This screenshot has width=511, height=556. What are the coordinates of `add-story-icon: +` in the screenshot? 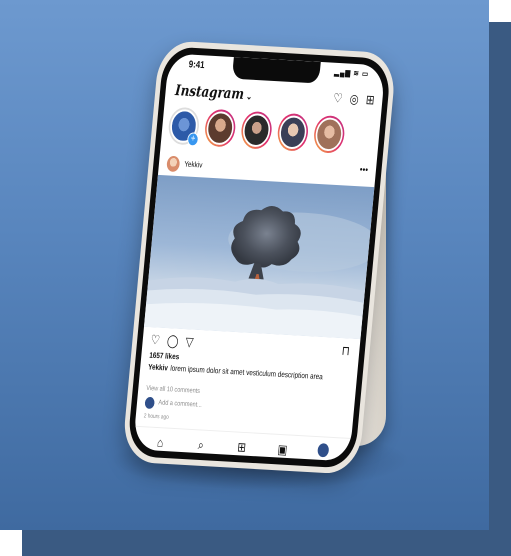 It's located at (193, 139).